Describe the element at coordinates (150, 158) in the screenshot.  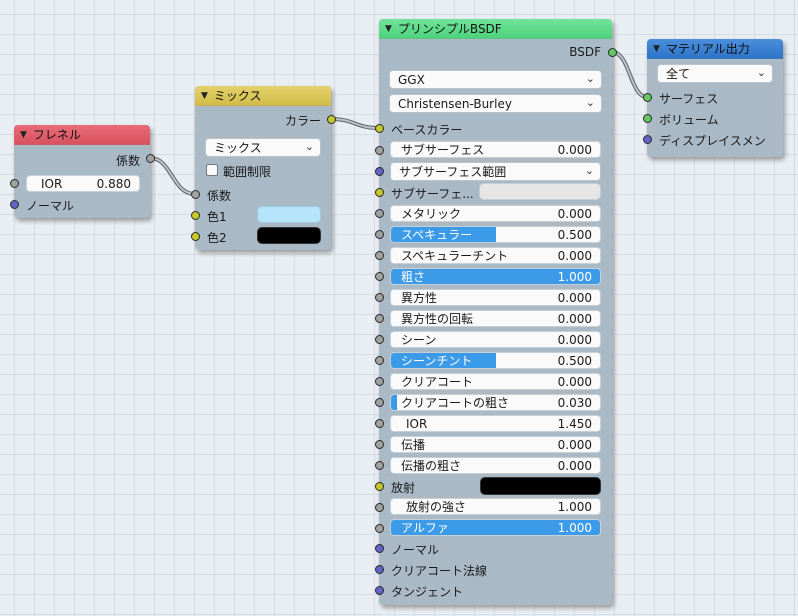
I see `fresnel-fac-output-socket` at that location.